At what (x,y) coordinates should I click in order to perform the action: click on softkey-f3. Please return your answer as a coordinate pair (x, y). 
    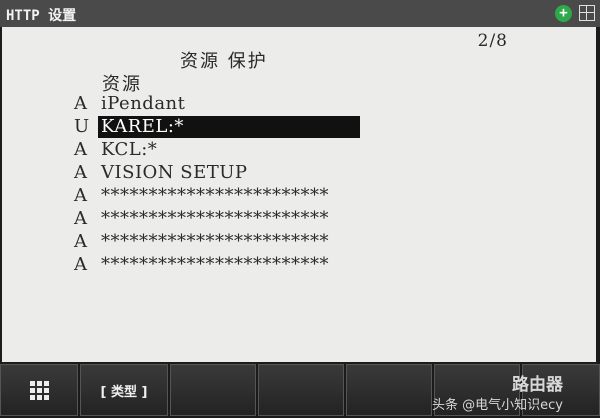
    Looking at the image, I should click on (301, 390).